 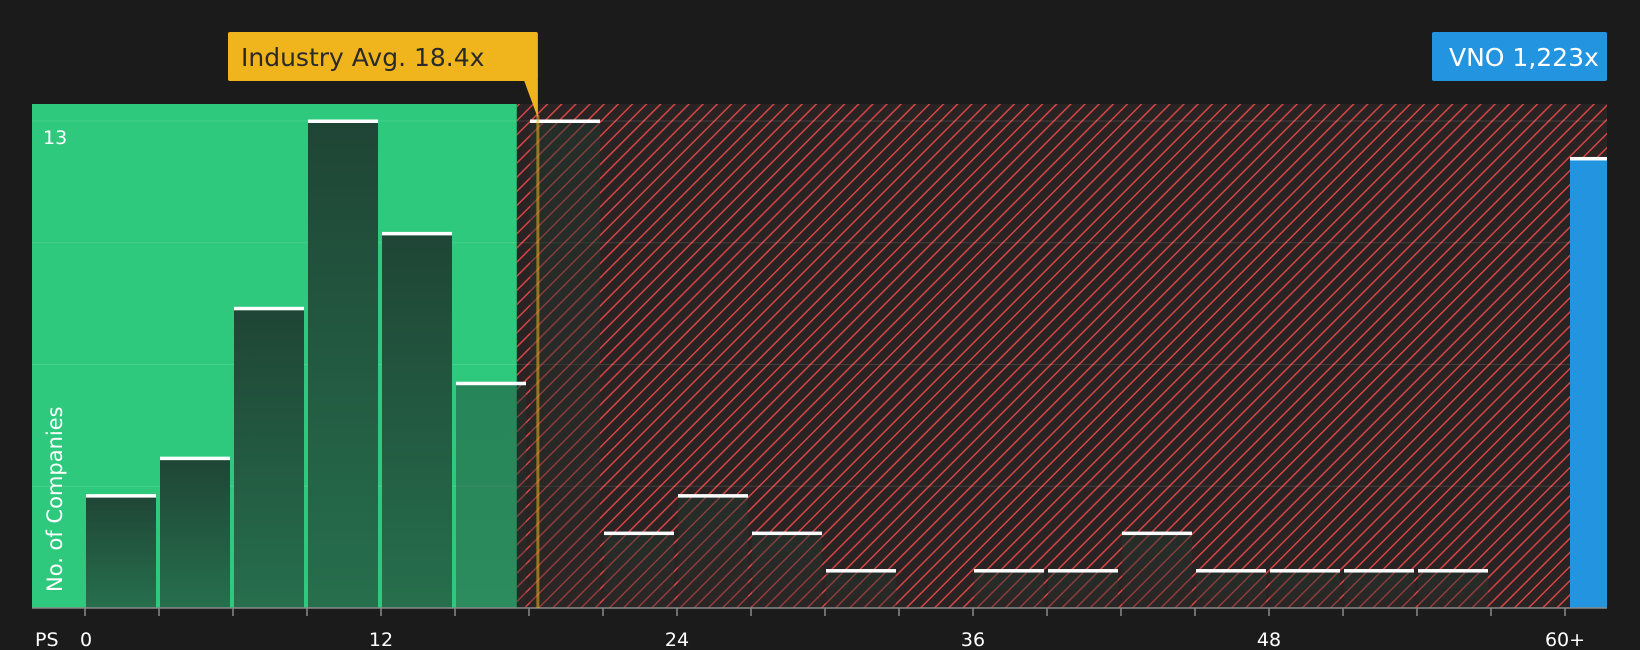 I want to click on x-tick-label: 36, so click(x=973, y=639).